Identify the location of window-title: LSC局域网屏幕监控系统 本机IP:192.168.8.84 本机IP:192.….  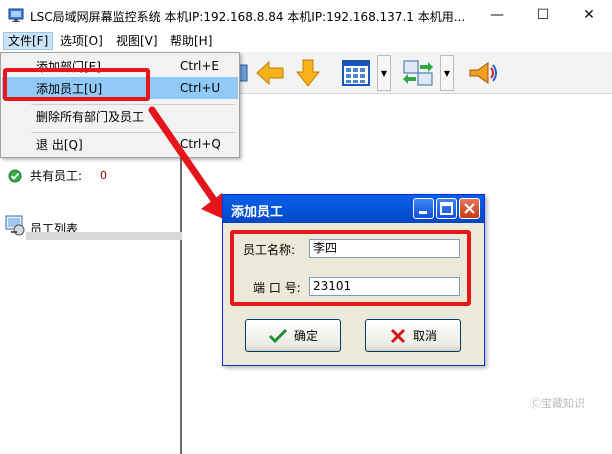
(248, 17).